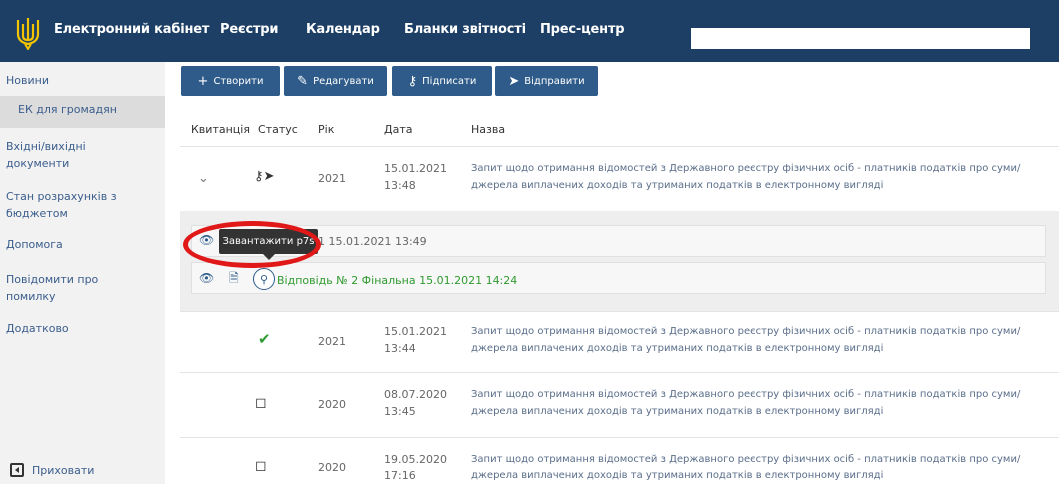 The height and width of the screenshot is (485, 1059). Describe the element at coordinates (203, 81) in the screenshot. I see `plus-icon: +` at that location.